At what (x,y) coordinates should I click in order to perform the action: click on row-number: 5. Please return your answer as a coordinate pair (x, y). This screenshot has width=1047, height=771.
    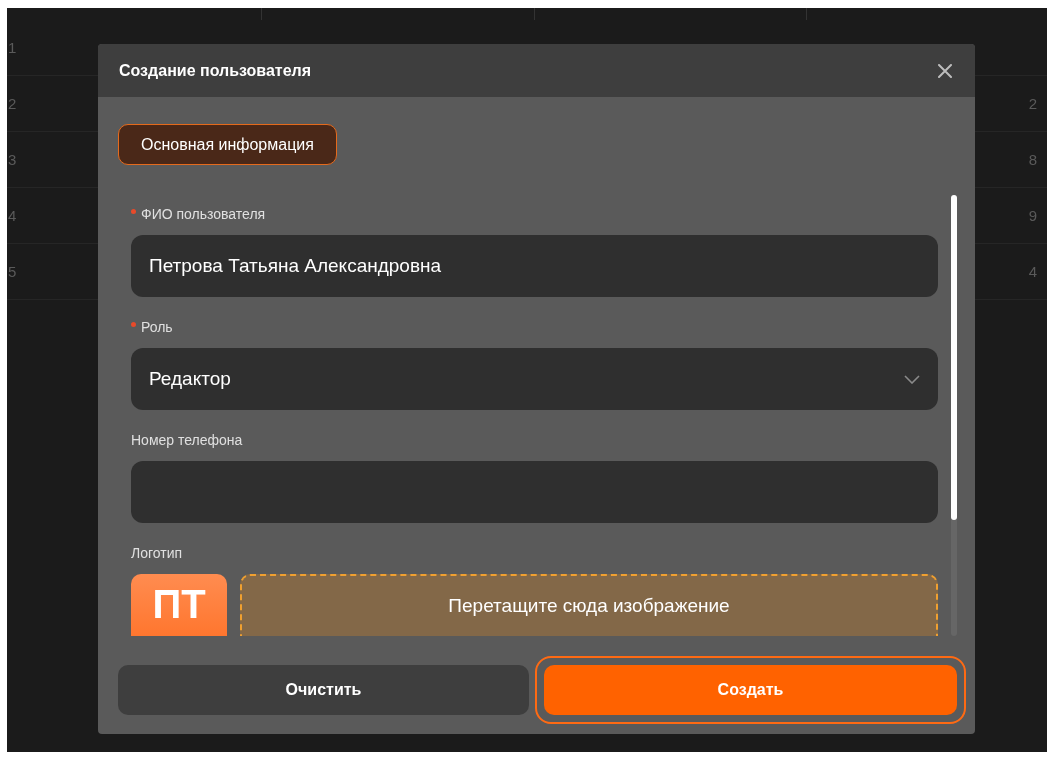
    Looking at the image, I should click on (12, 271).